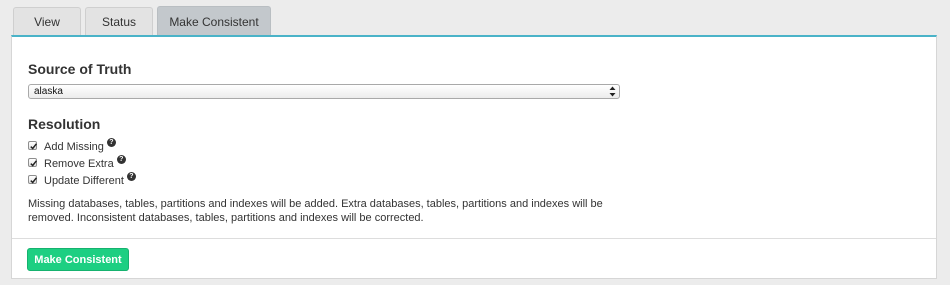 The width and height of the screenshot is (950, 285). I want to click on tab-bar: View Status Make Consistent, so click(144, 21).